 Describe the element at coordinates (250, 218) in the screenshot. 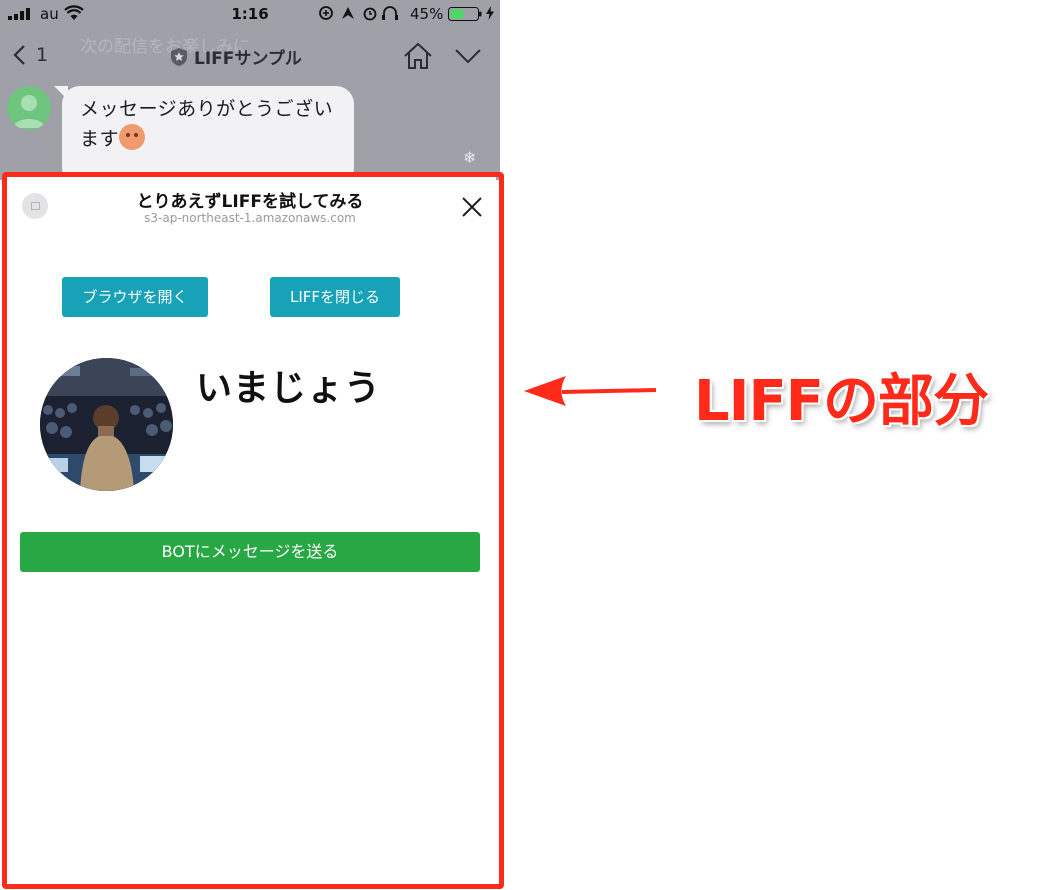

I see `liff-url: s3-ap-northeast-1.amazonaws.com` at that location.